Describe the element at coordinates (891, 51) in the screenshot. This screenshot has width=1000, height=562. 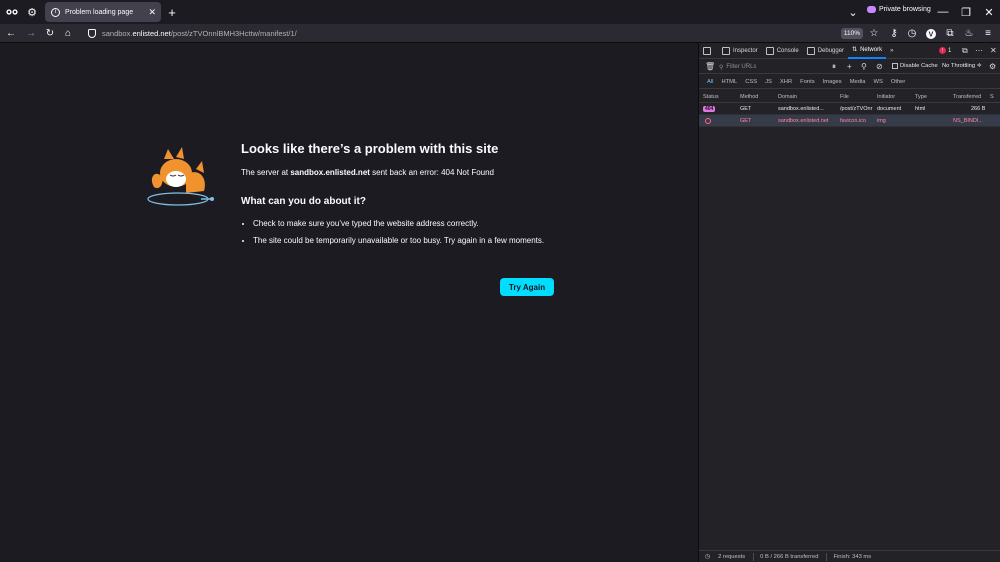
I see `more-tabs-chevron-icon: »` at that location.